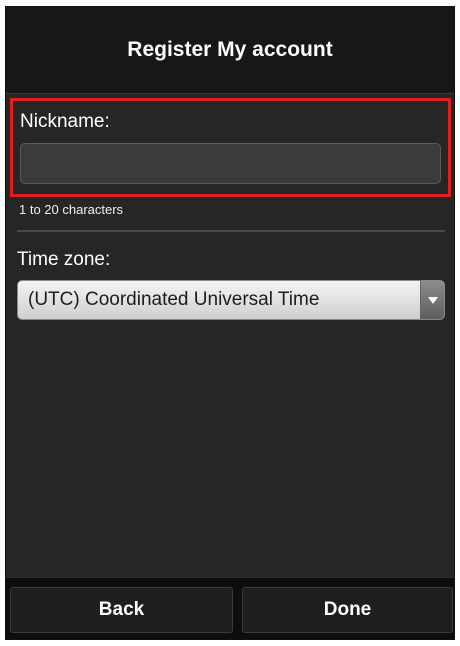 The width and height of the screenshot is (460, 646). Describe the element at coordinates (65, 121) in the screenshot. I see `nickname-label: Nickname:` at that location.